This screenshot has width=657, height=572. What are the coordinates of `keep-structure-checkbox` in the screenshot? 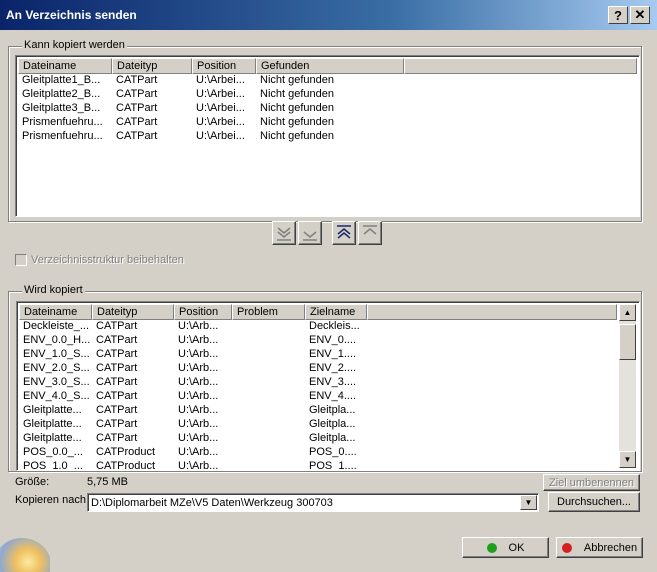 It's located at (21, 260).